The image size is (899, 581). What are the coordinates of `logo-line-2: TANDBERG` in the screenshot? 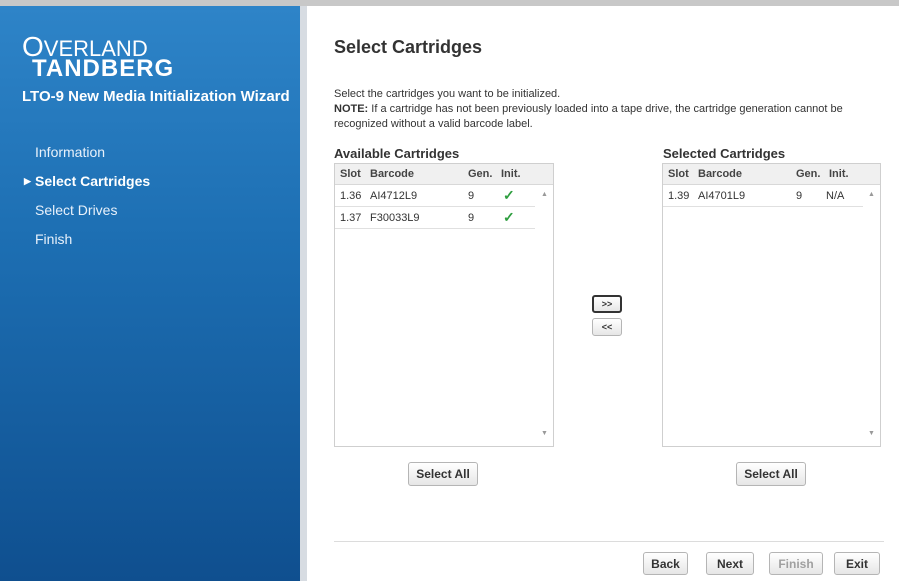 It's located at (103, 68).